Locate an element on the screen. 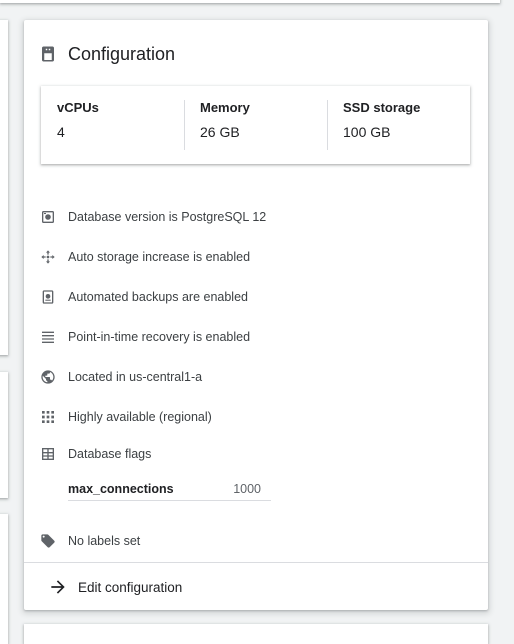 The width and height of the screenshot is (514, 644). globe-icon is located at coordinates (48, 377).